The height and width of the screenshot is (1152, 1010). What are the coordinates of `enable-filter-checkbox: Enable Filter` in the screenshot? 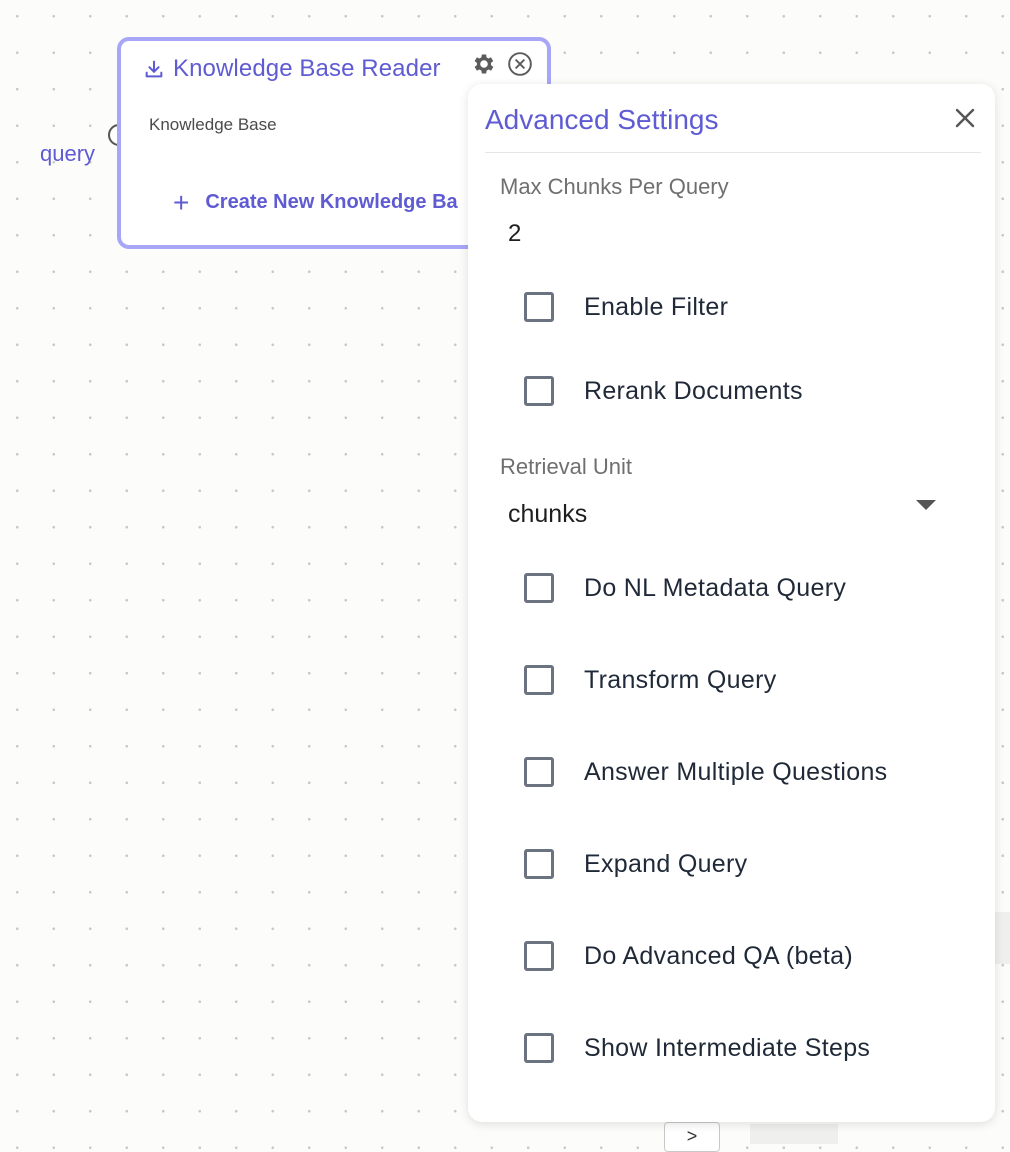 It's located at (626, 307).